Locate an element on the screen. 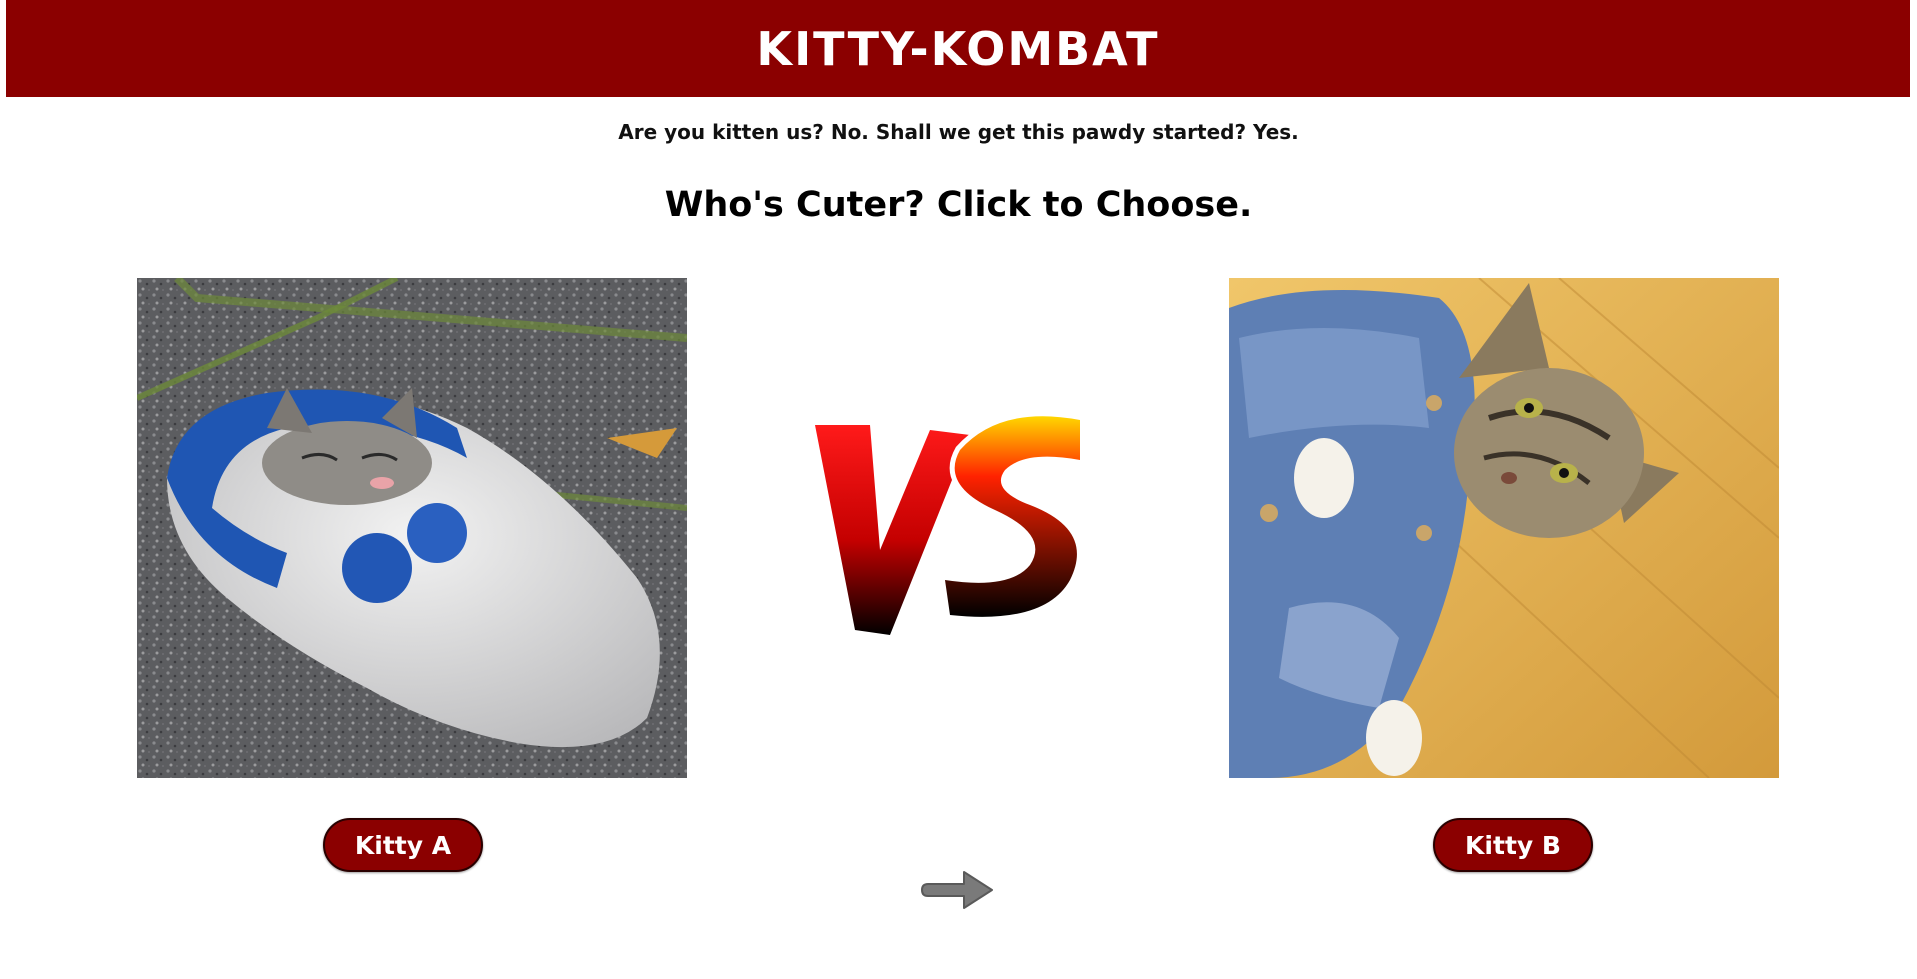 The width and height of the screenshot is (1917, 979). kitty-b-image is located at coordinates (1504, 528).